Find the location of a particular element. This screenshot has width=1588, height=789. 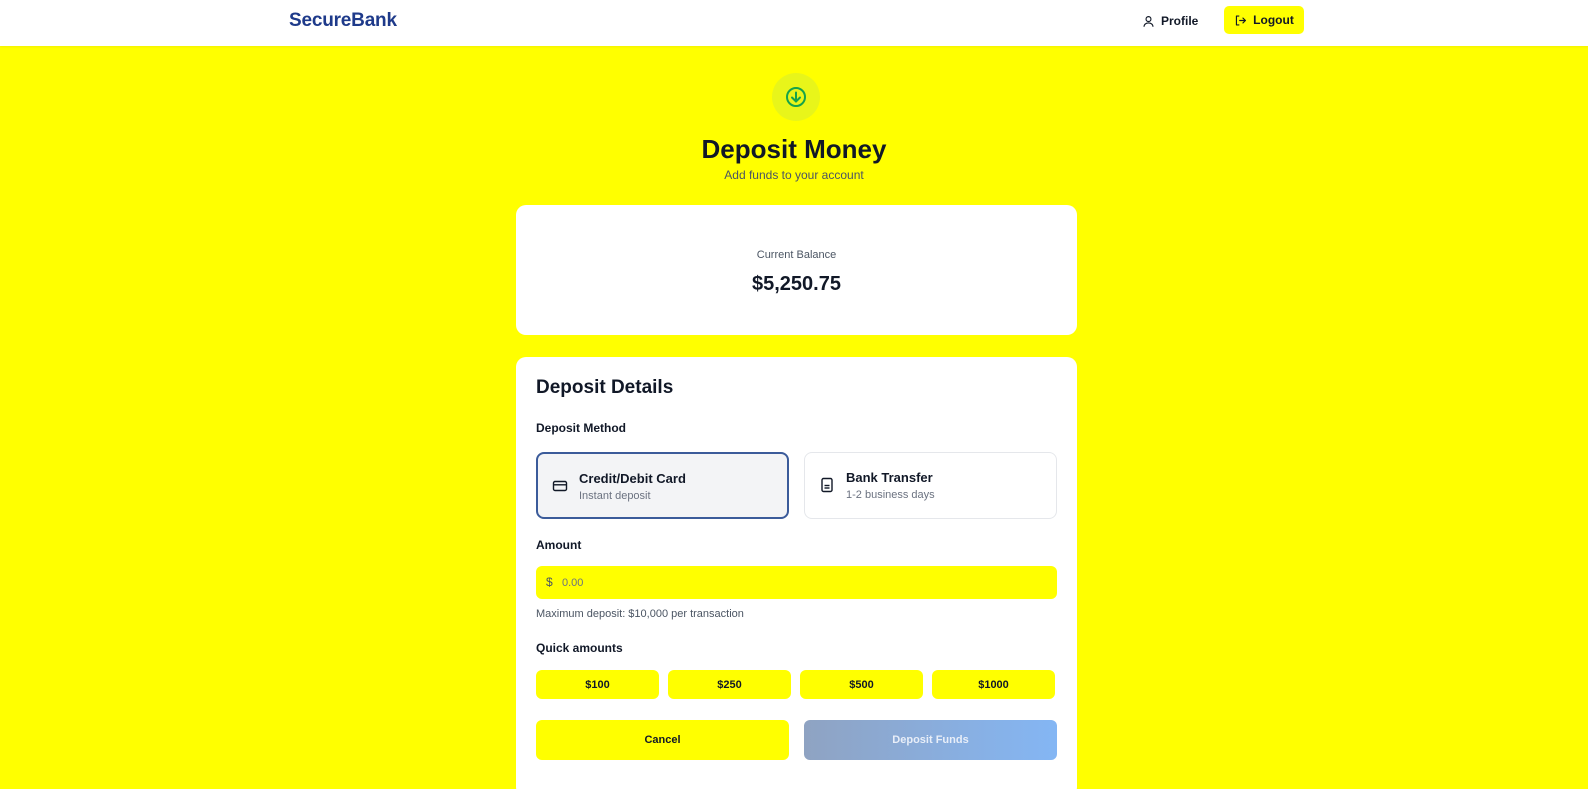

balance-label: Current Balance is located at coordinates (796, 255).